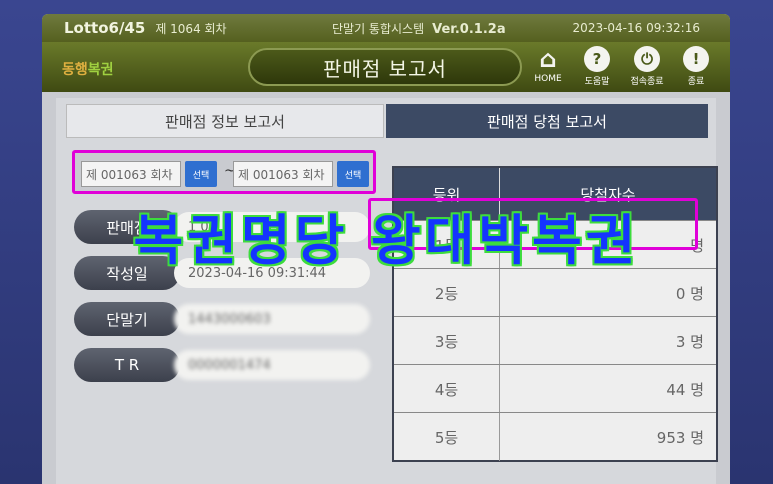 The height and width of the screenshot is (484, 773). Describe the element at coordinates (447, 293) in the screenshot. I see `rank-cell: 2등` at that location.